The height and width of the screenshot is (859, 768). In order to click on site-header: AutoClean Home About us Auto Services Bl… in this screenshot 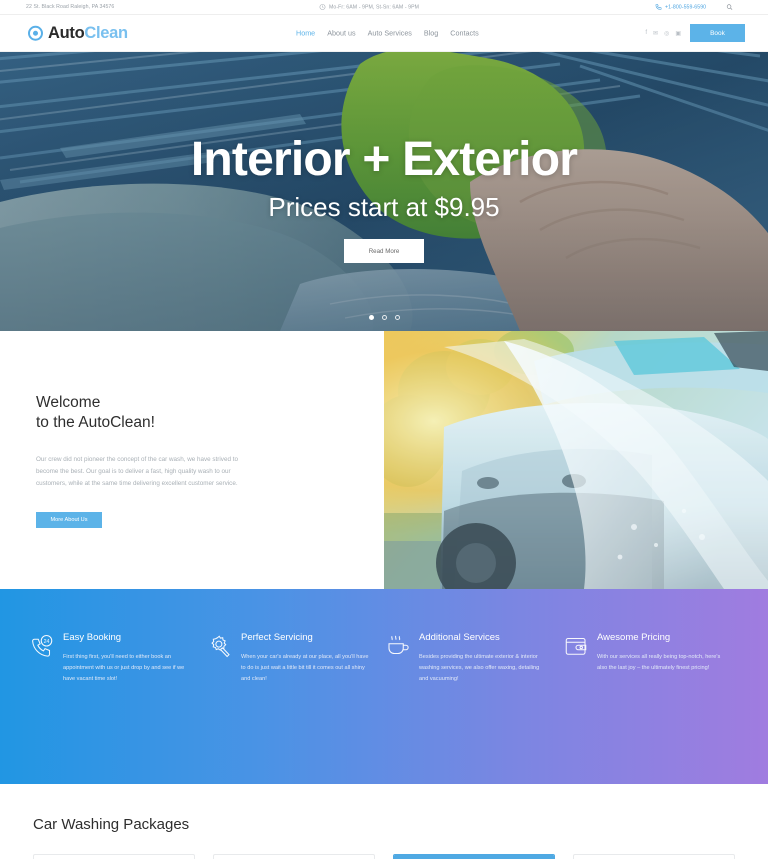, I will do `click(384, 33)`.